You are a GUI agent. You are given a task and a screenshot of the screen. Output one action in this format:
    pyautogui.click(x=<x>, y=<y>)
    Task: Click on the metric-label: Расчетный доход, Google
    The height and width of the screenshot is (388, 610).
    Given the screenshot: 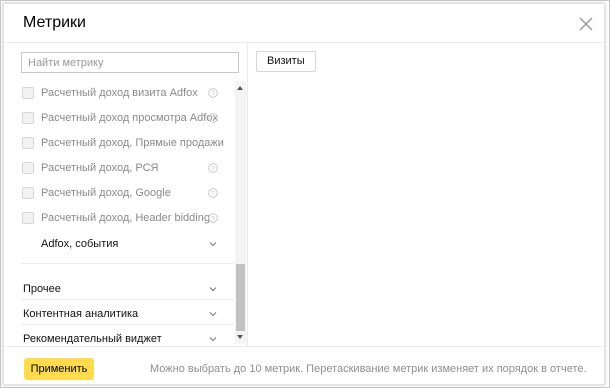 What is the action you would take?
    pyautogui.click(x=106, y=193)
    